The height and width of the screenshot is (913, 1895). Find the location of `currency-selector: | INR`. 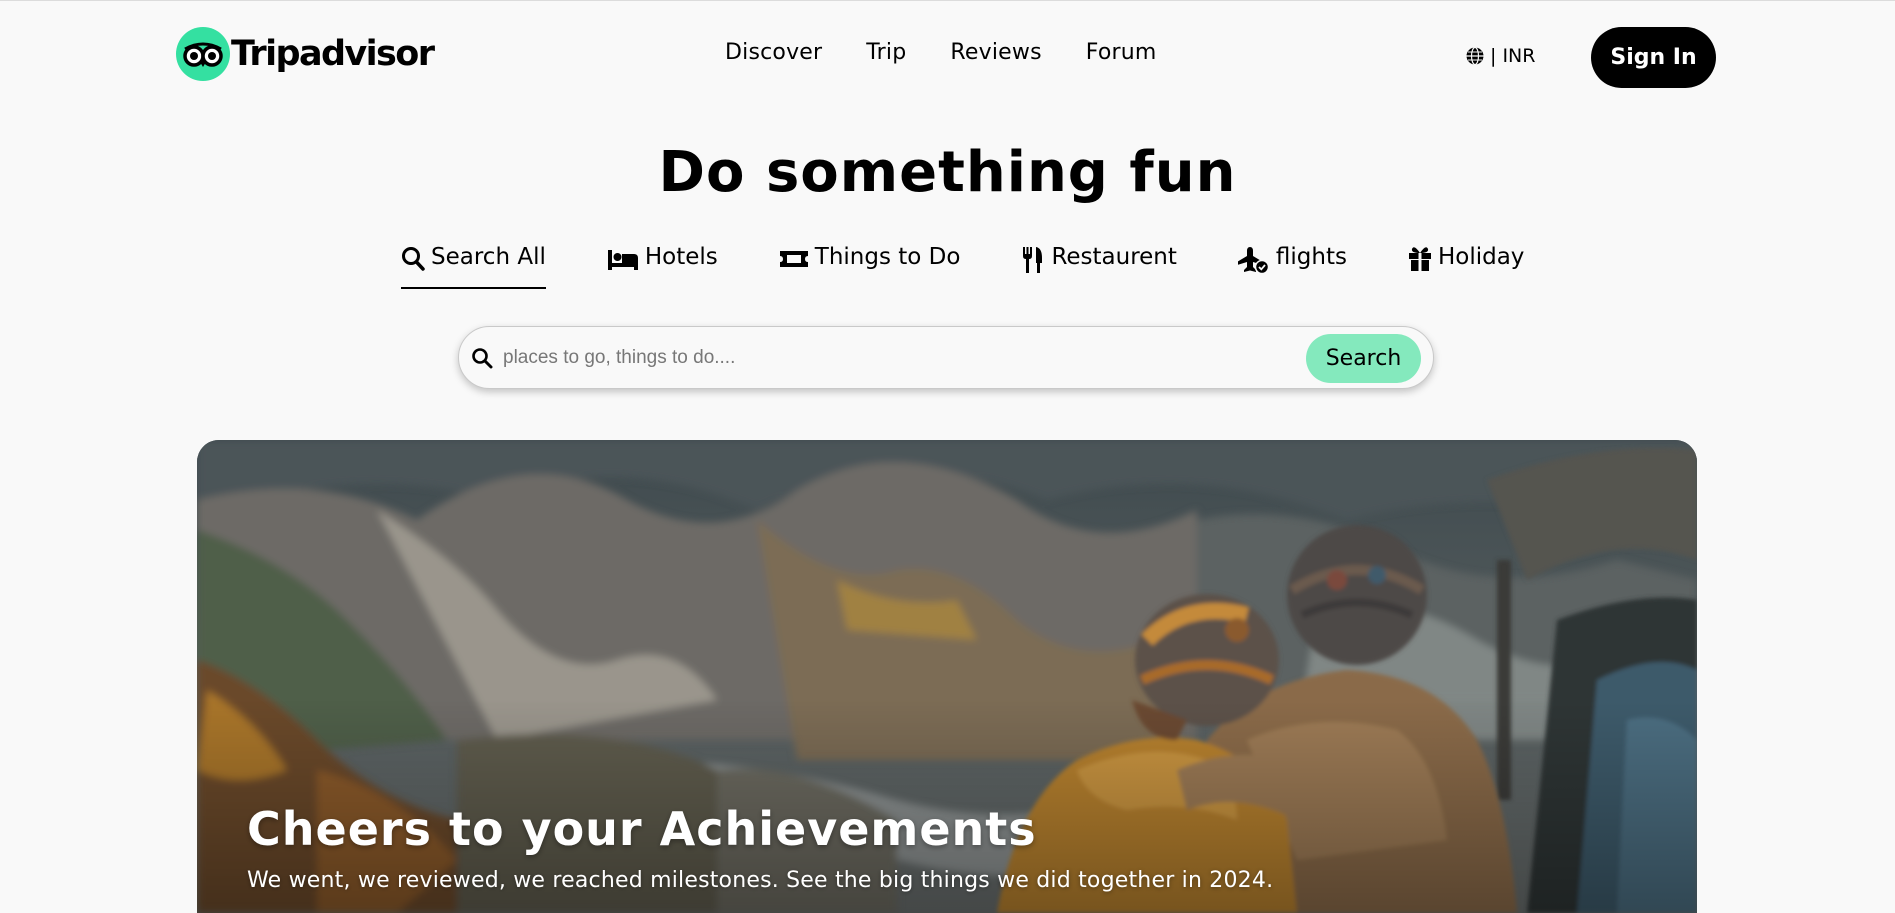

currency-selector: | INR is located at coordinates (1500, 56).